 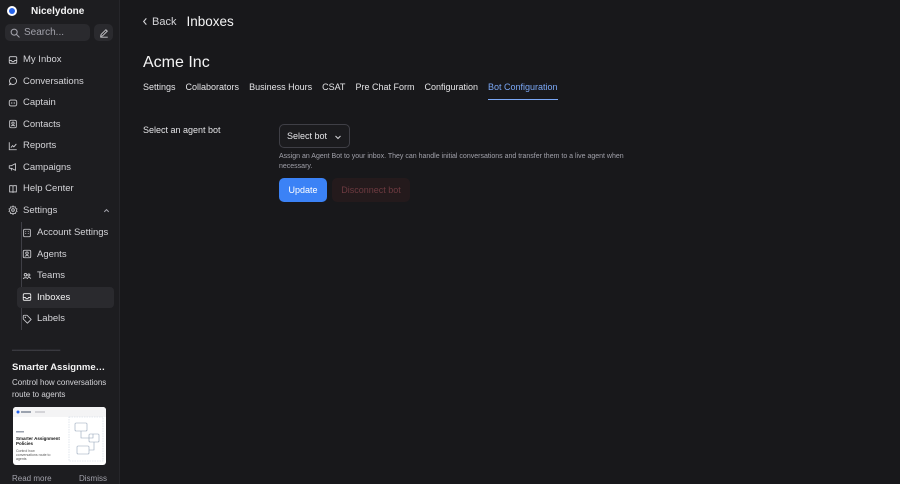 What do you see at coordinates (36, 350) in the screenshot?
I see `promo-fade-decoration: ━━━━━━━━━━` at bounding box center [36, 350].